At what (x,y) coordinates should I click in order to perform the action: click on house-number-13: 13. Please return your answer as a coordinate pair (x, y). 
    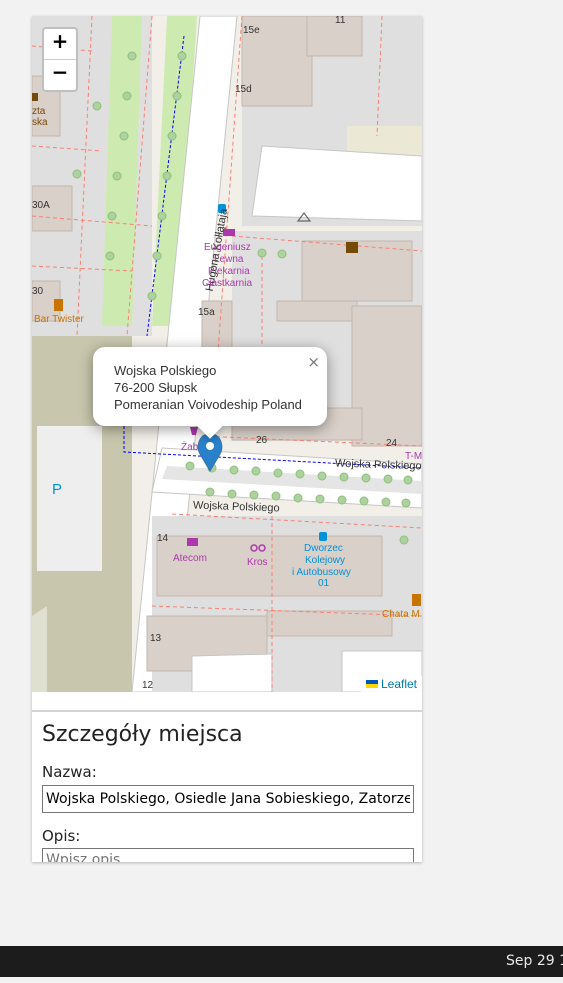
    Looking at the image, I should click on (156, 638).